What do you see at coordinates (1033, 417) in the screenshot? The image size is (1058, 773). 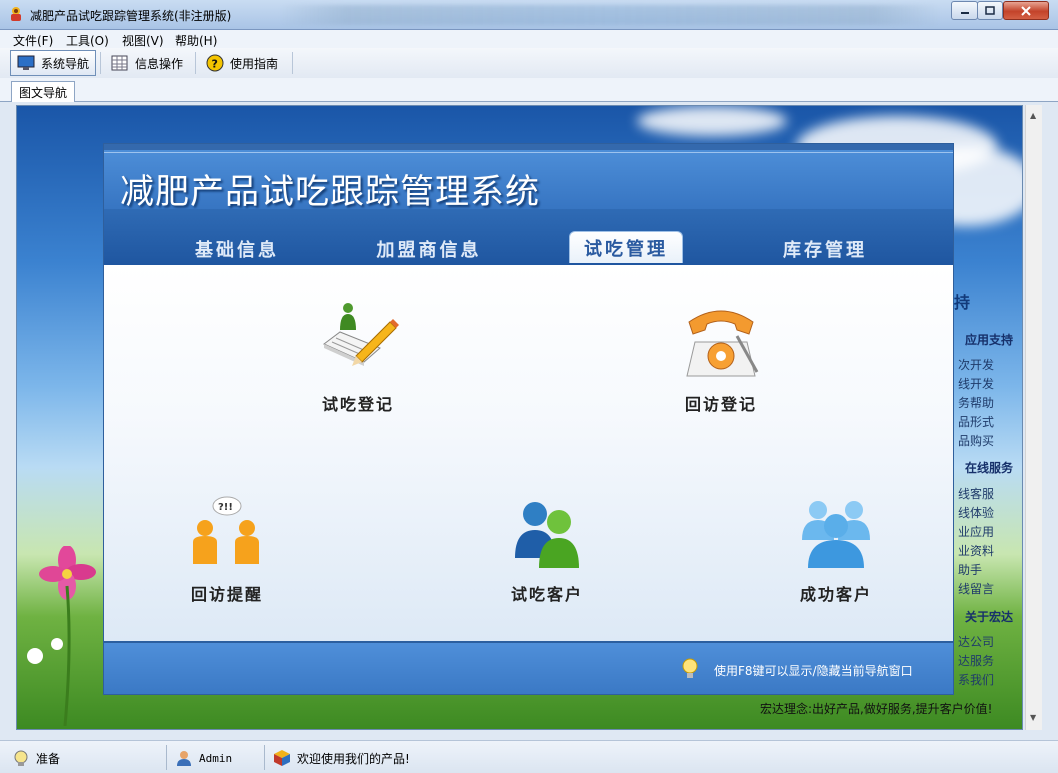 I see `vertical-scrollbar: ▲ ▼` at bounding box center [1033, 417].